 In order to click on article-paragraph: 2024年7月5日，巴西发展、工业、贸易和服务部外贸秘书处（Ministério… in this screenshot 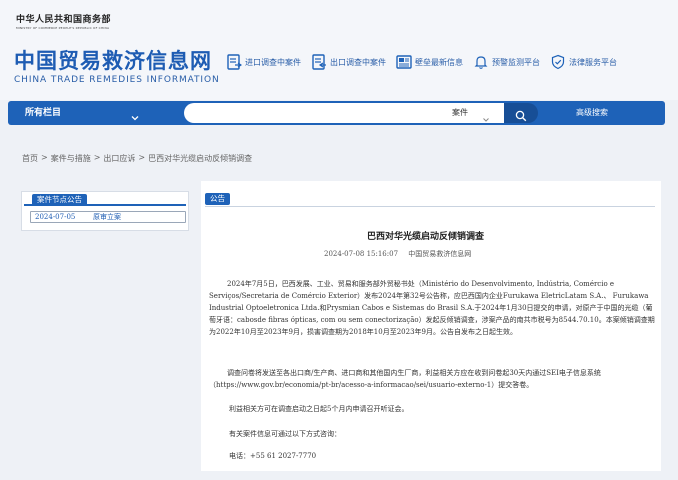, I will do `click(432, 308)`.